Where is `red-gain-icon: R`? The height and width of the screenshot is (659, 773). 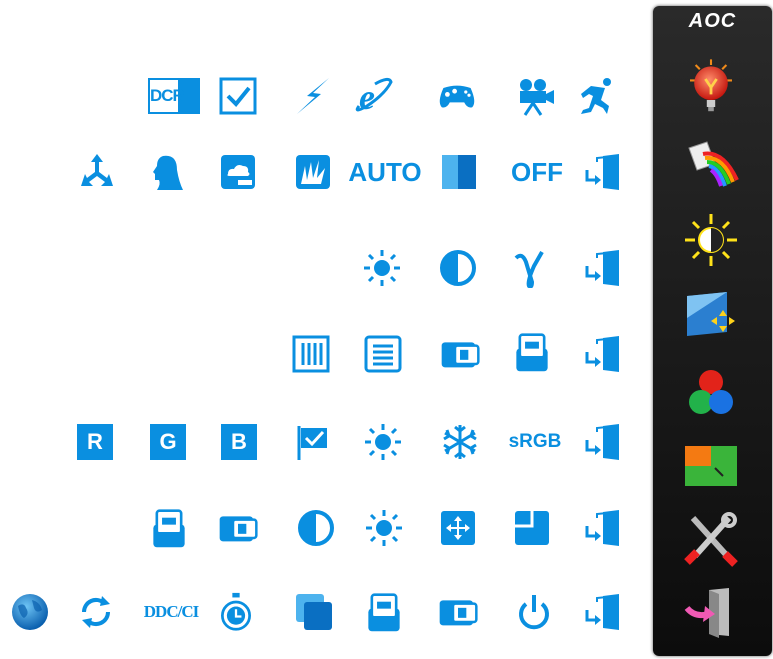
red-gain-icon: R is located at coordinates (95, 442).